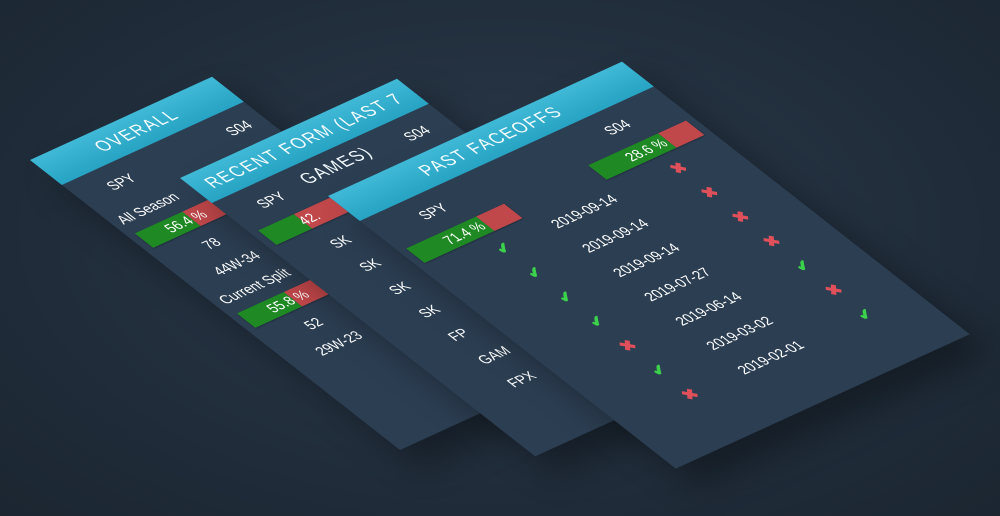  What do you see at coordinates (314, 324) in the screenshot?
I see `current-split-games: 52` at bounding box center [314, 324].